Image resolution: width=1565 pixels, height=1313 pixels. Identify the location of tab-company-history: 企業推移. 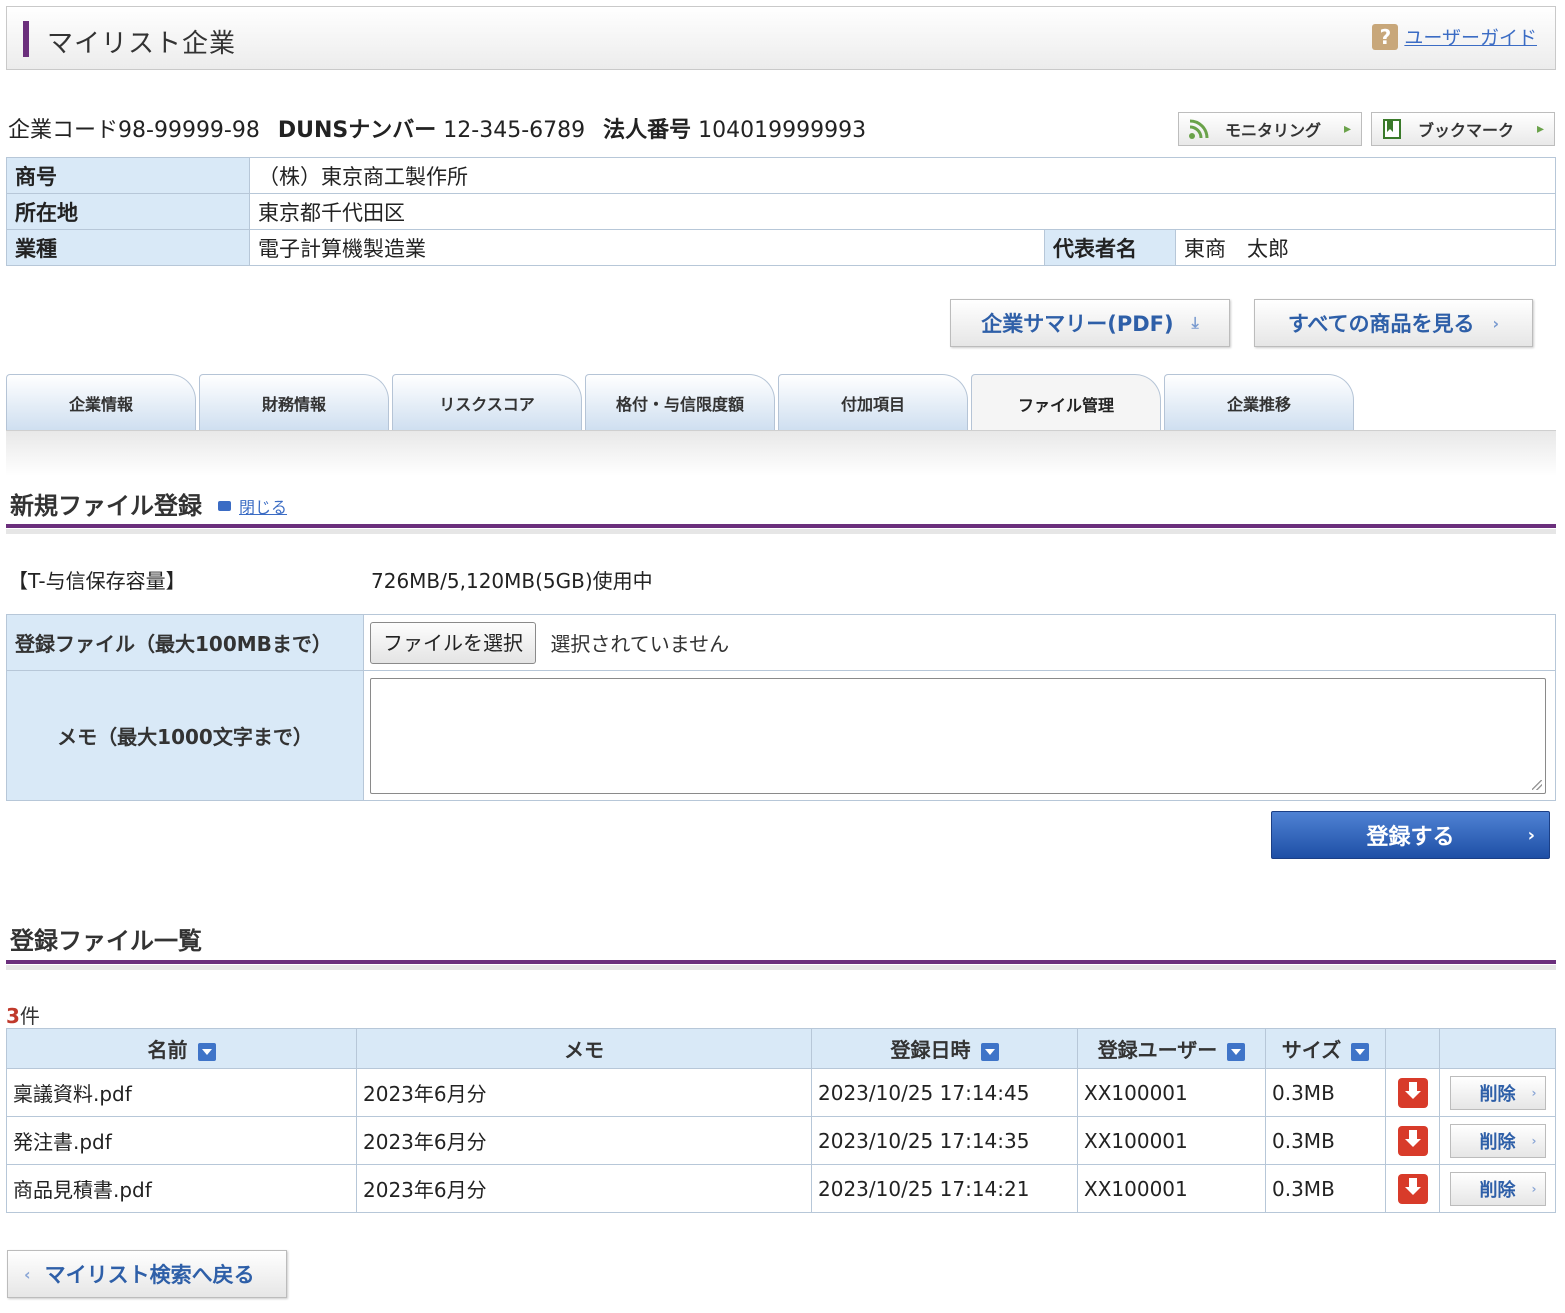
(1259, 402).